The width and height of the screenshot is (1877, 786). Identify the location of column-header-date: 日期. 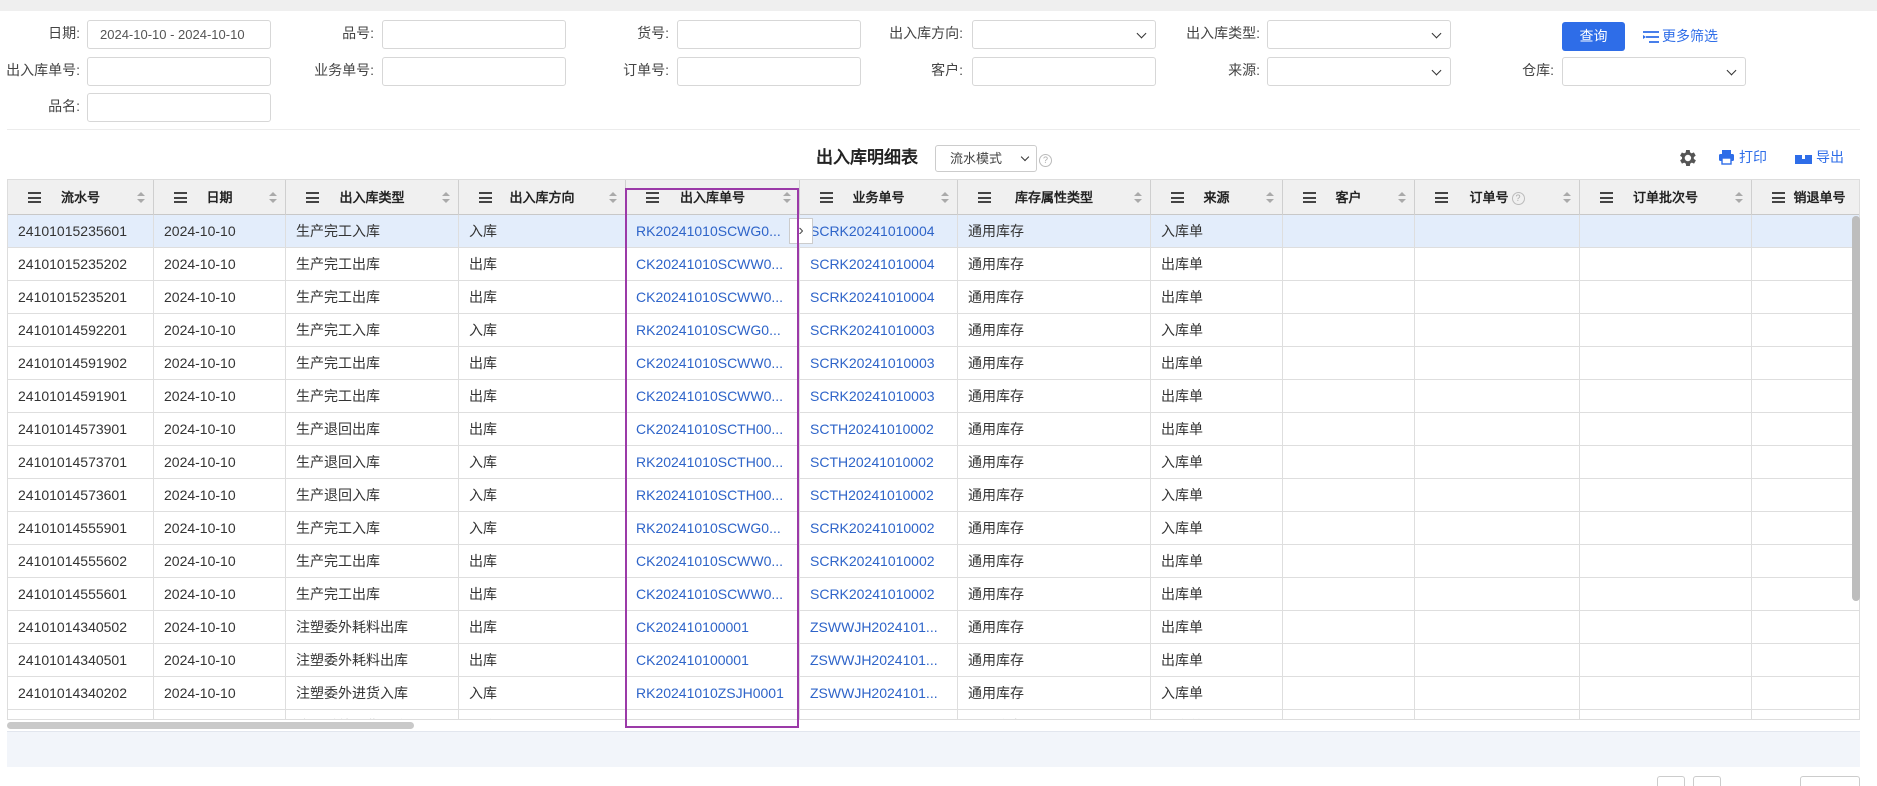
(220, 197).